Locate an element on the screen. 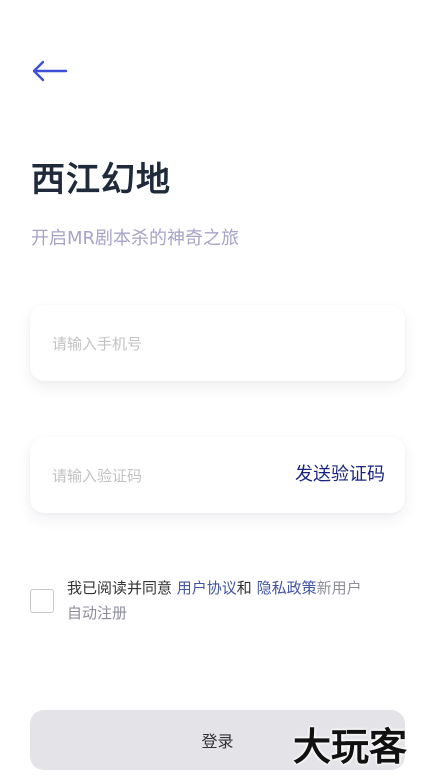  back-button is located at coordinates (49, 71).